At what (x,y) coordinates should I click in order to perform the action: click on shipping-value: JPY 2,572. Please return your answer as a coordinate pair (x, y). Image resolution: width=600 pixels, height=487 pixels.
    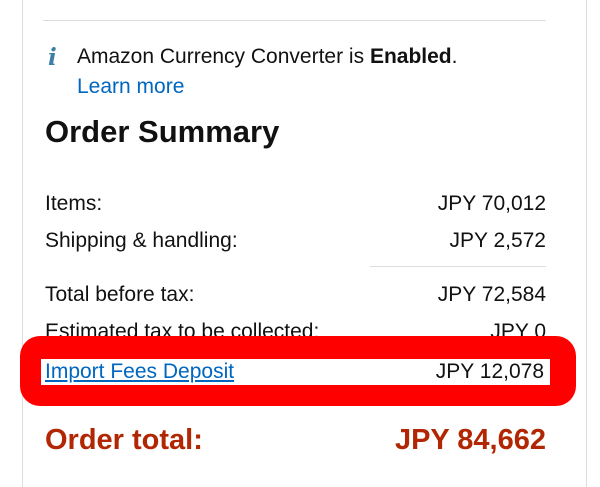
    Looking at the image, I should click on (497, 240).